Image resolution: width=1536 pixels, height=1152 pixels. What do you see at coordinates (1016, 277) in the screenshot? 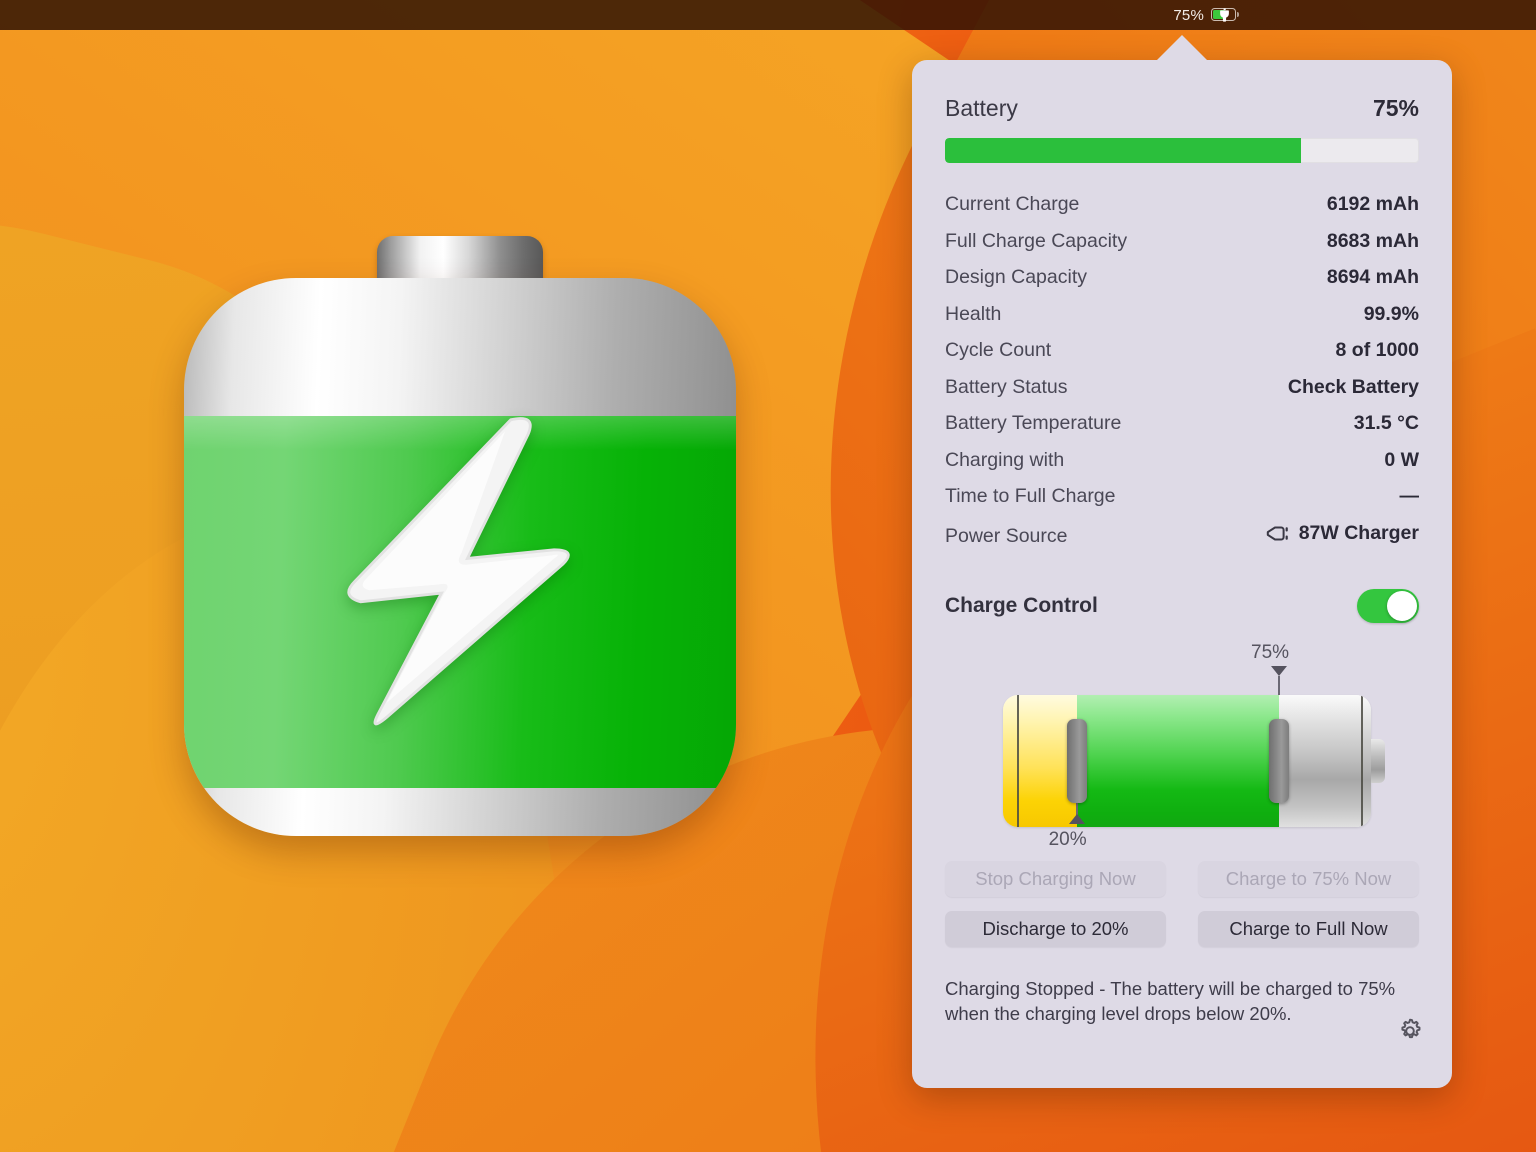
I see `stat-label: Design Capacity` at bounding box center [1016, 277].